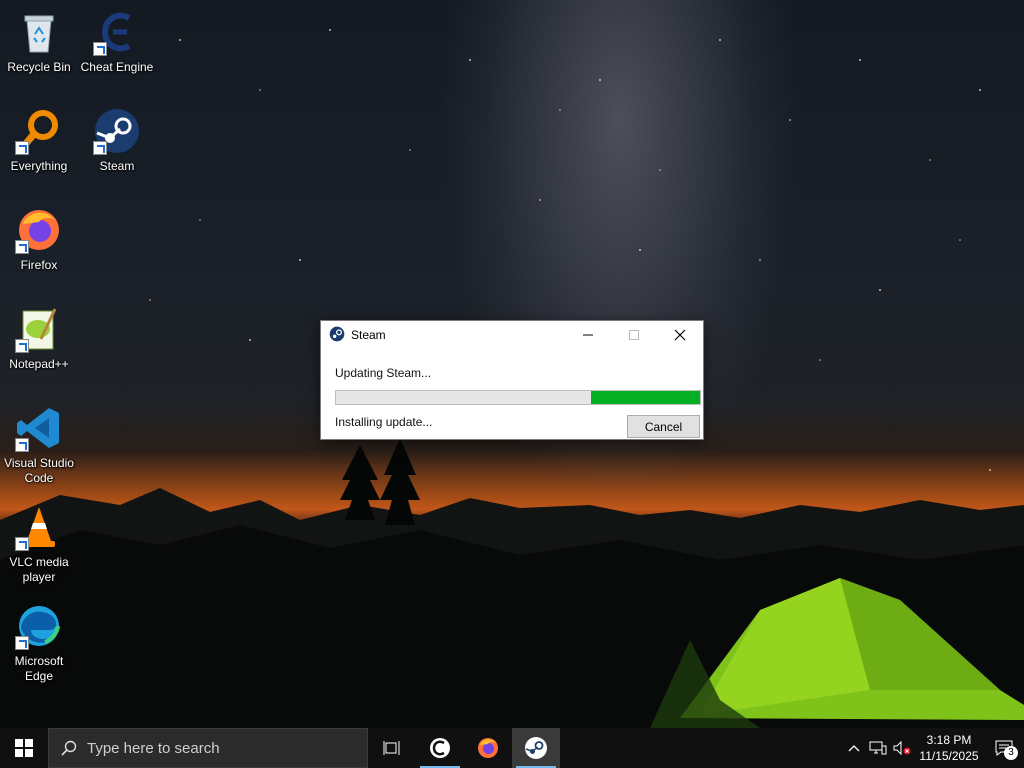  I want to click on minimize-icon, so click(588, 335).